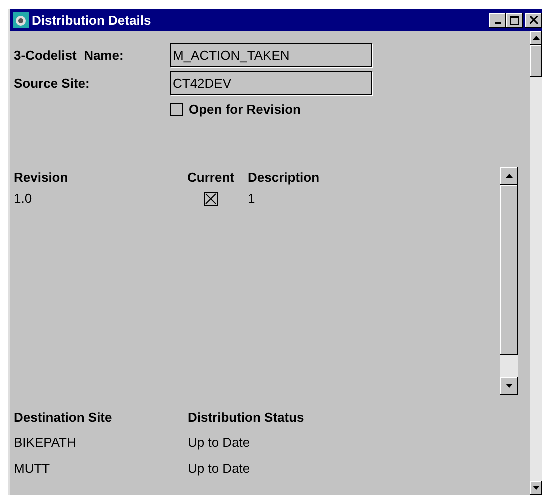 The image size is (542, 495). What do you see at coordinates (24, 198) in the screenshot?
I see `table-cell-text: 1.0` at bounding box center [24, 198].